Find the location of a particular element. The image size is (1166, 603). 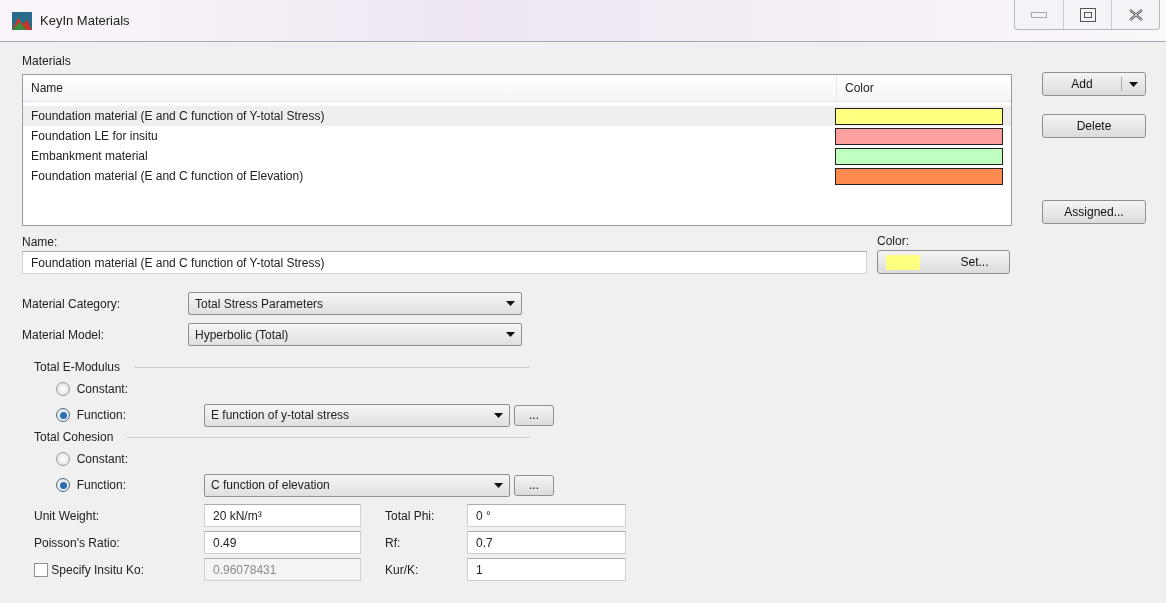

window-title: KeyIn Materials is located at coordinates (85, 20).